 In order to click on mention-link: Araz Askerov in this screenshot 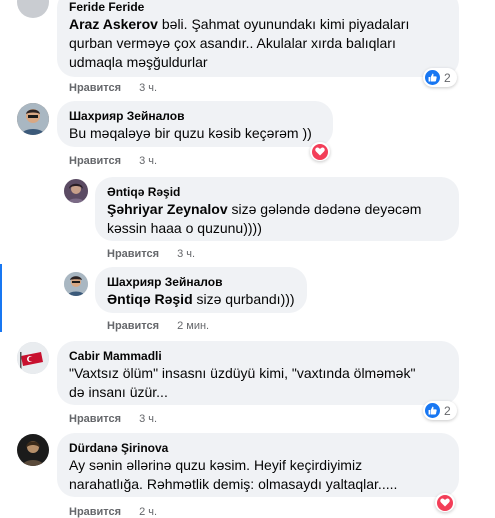, I will do `click(113, 24)`.